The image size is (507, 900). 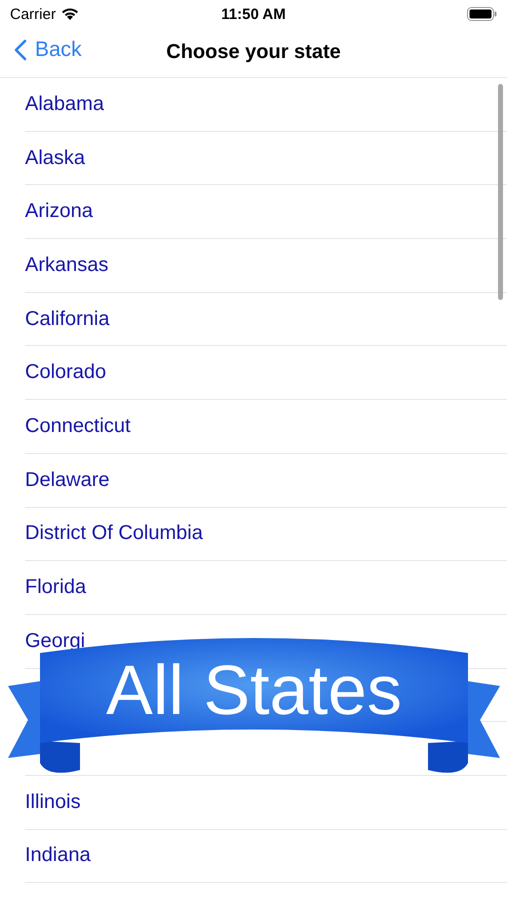 I want to click on state-name: District Of Columbia, so click(x=114, y=534).